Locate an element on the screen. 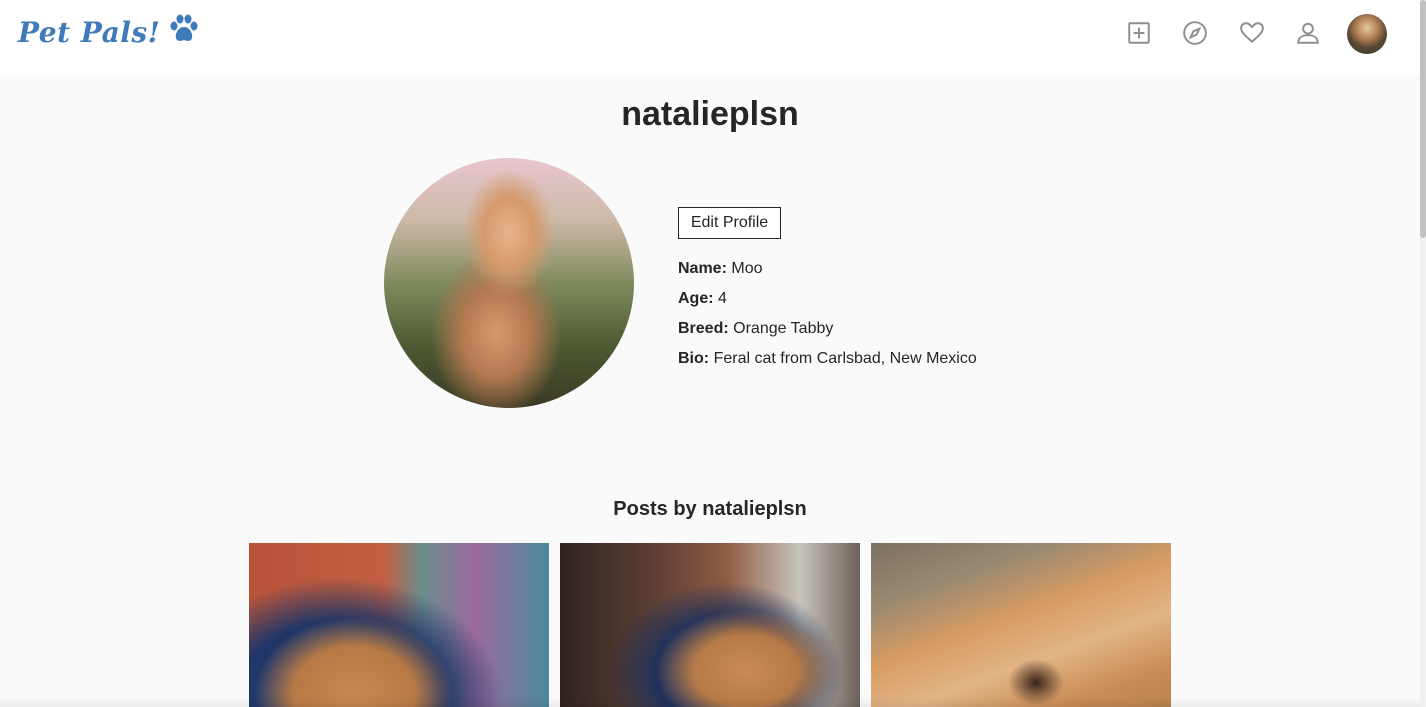  top-navbar: Pet Pals! is located at coordinates (710, 37).